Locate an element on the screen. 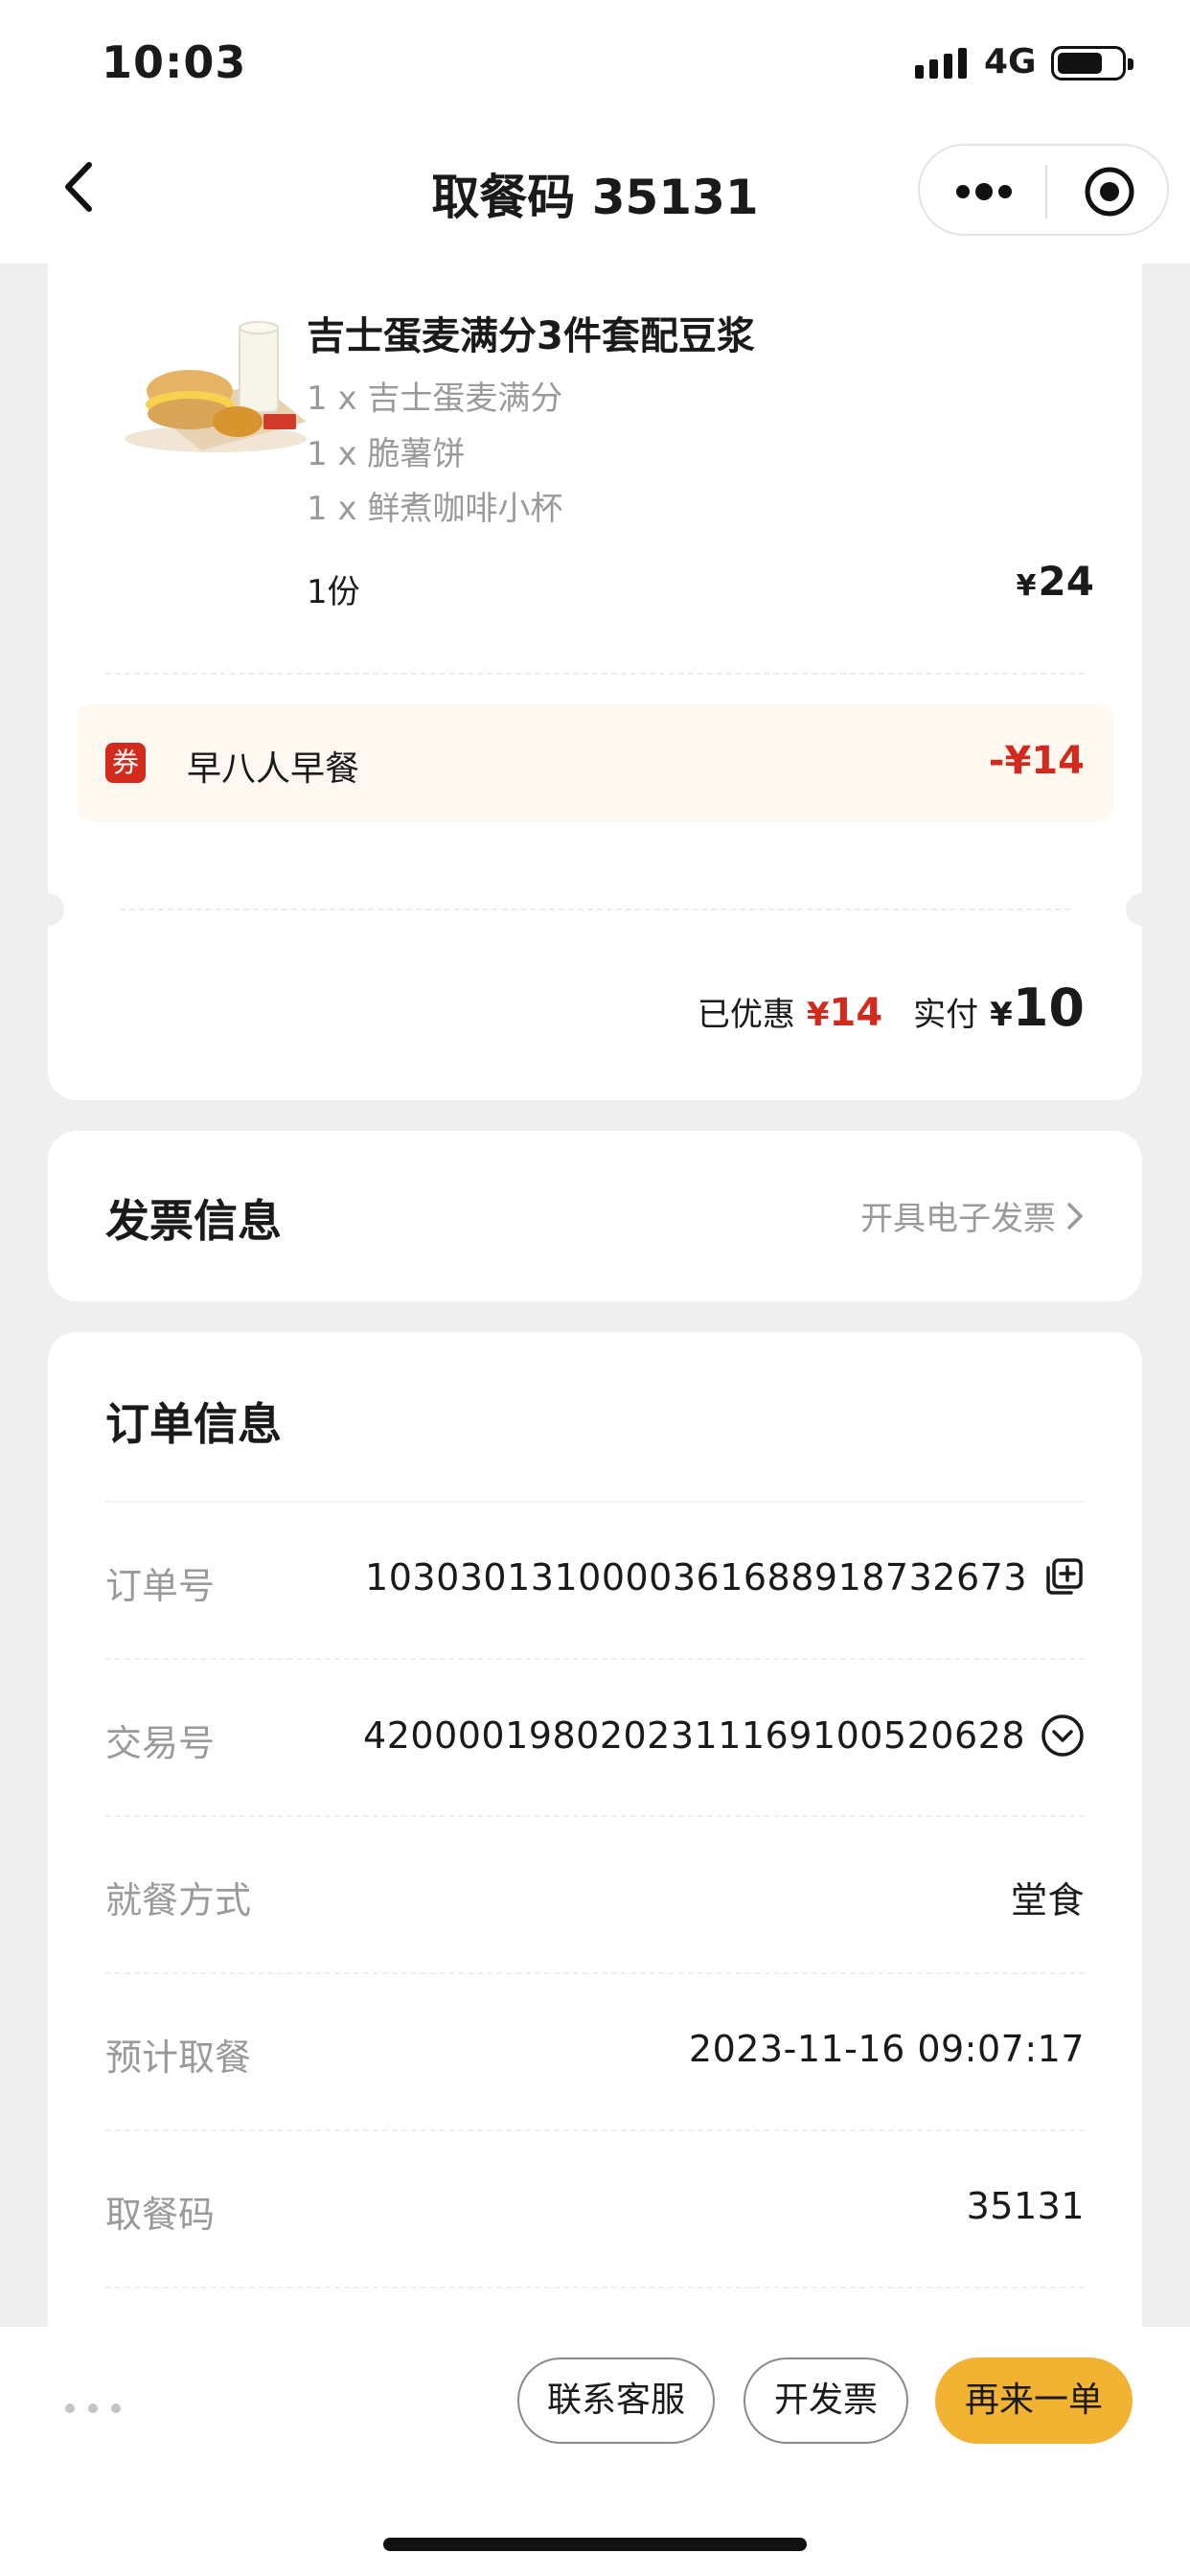 The height and width of the screenshot is (2576, 1190). status-time: 10:03 is located at coordinates (175, 62).